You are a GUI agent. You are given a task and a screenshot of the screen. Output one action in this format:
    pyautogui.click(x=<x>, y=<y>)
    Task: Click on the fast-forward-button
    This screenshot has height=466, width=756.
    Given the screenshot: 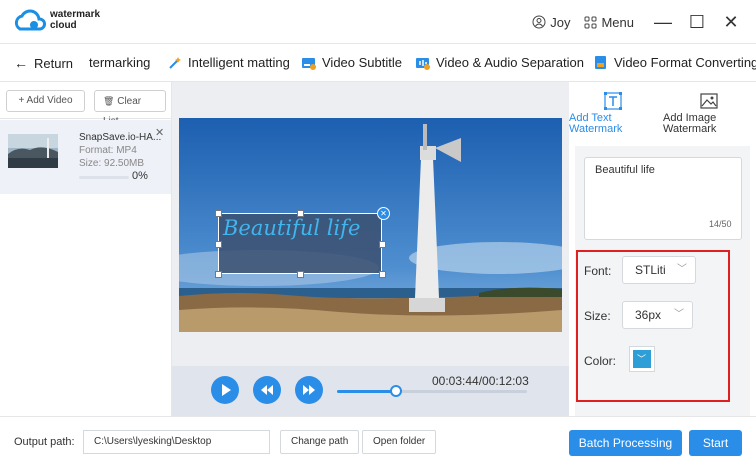 What is the action you would take?
    pyautogui.click(x=309, y=390)
    